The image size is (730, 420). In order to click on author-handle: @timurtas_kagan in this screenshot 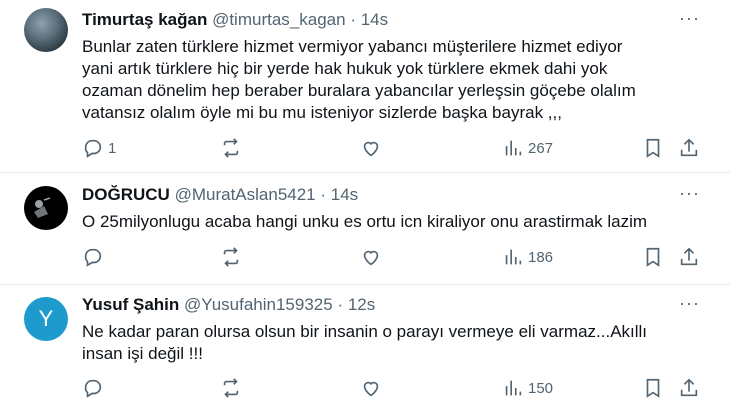, I will do `click(279, 19)`.